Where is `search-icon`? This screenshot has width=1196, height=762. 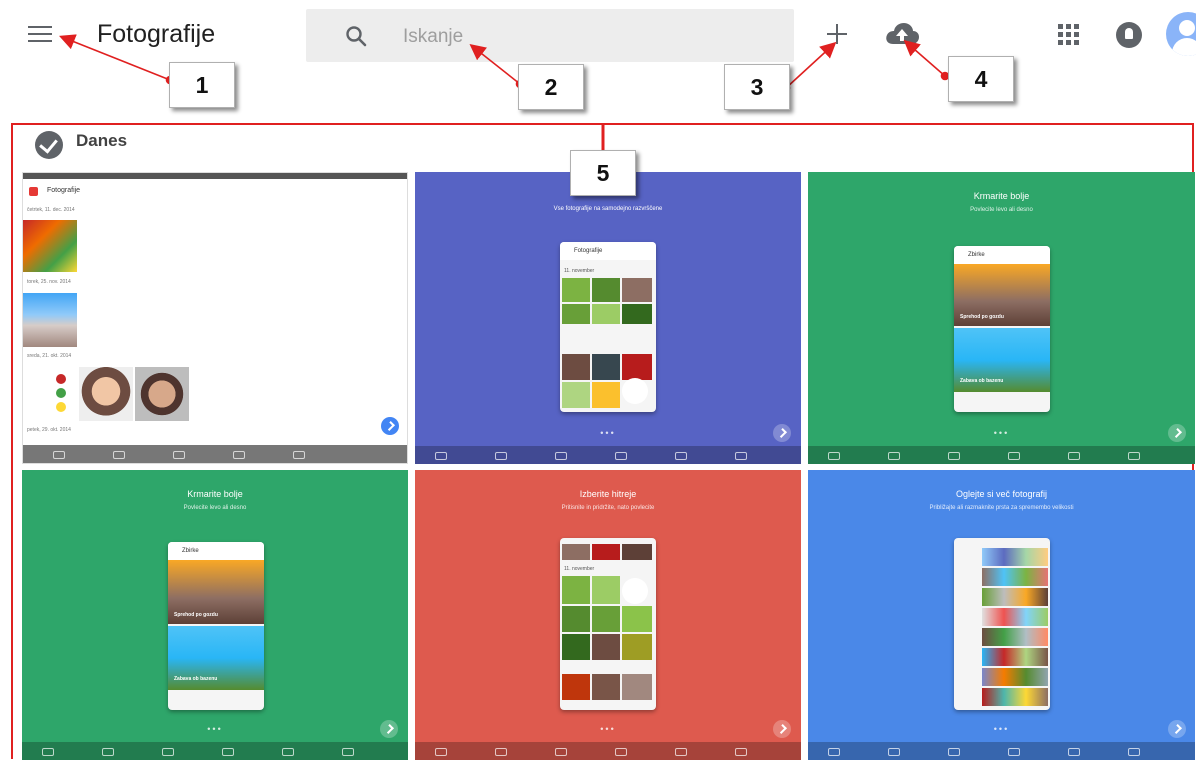 search-icon is located at coordinates (356, 36).